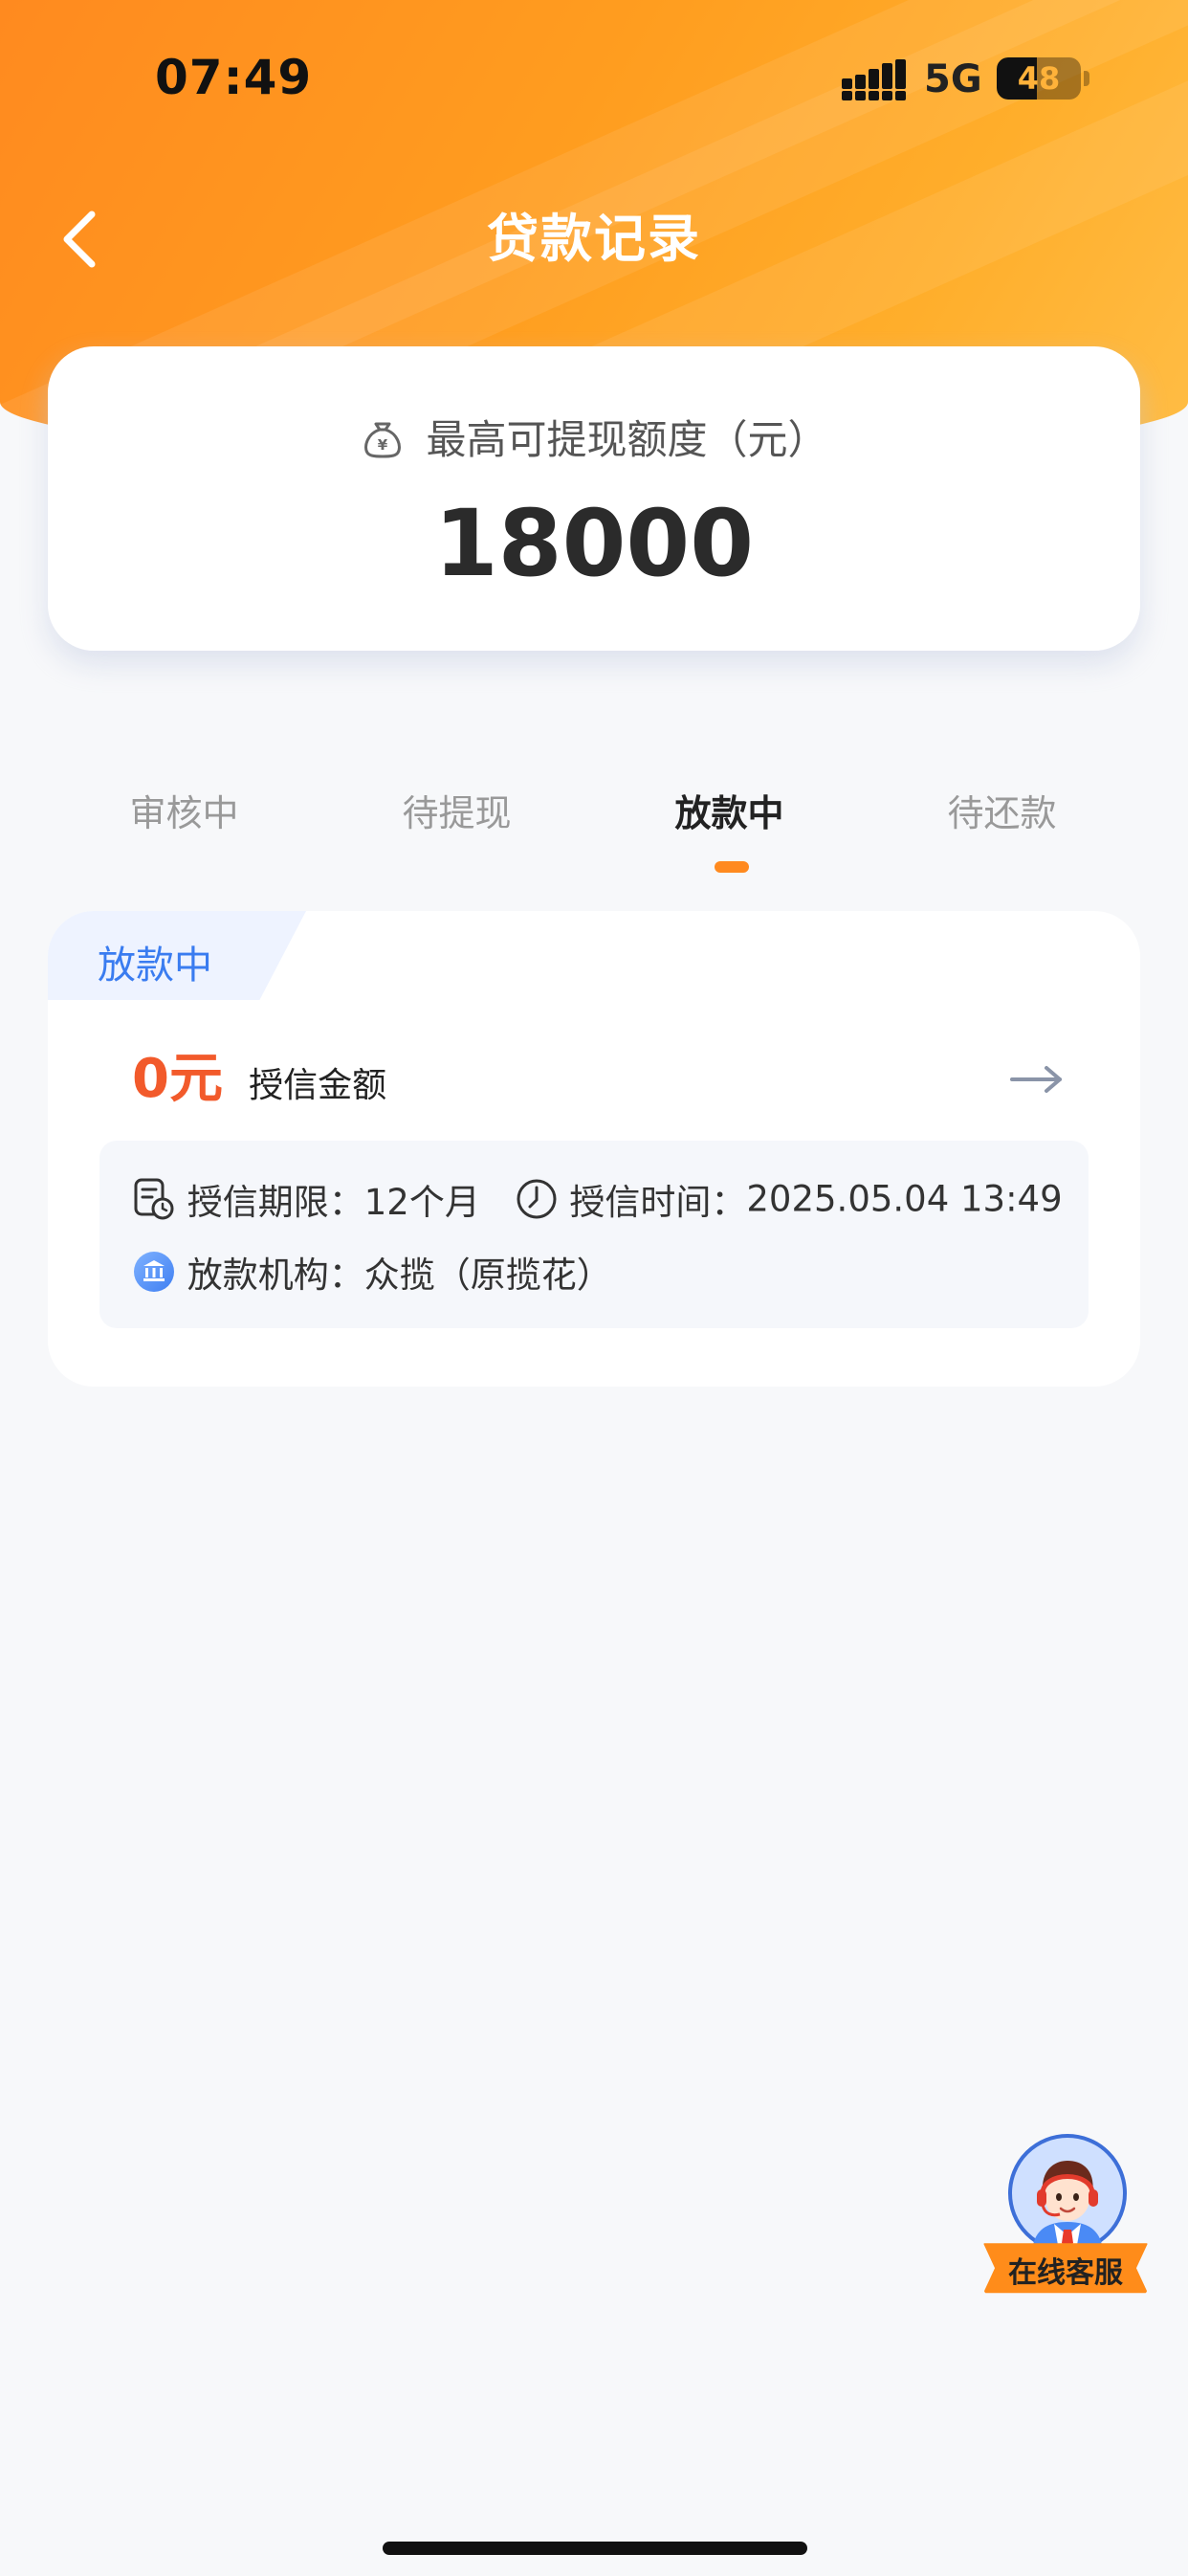 The width and height of the screenshot is (1188, 2576). Describe the element at coordinates (595, 2548) in the screenshot. I see `home-indicator` at that location.